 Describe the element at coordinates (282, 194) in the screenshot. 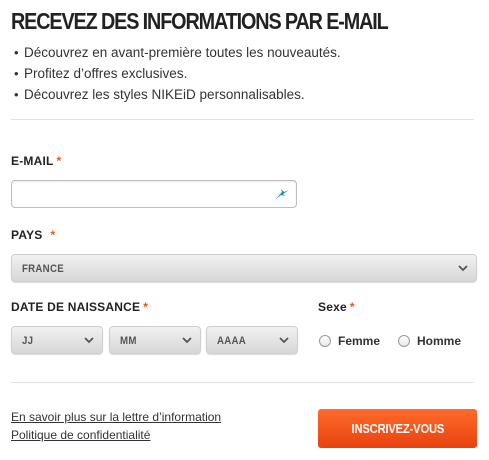

I see `nike-swoosh-icon` at that location.